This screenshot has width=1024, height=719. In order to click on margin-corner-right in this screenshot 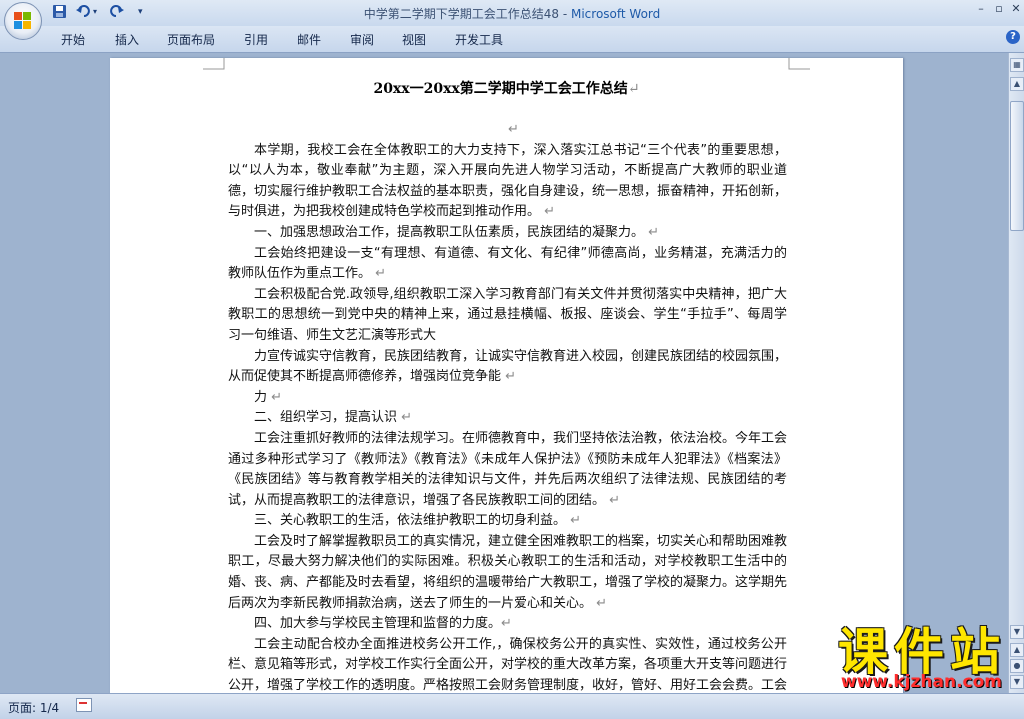, I will do `click(799, 64)`.